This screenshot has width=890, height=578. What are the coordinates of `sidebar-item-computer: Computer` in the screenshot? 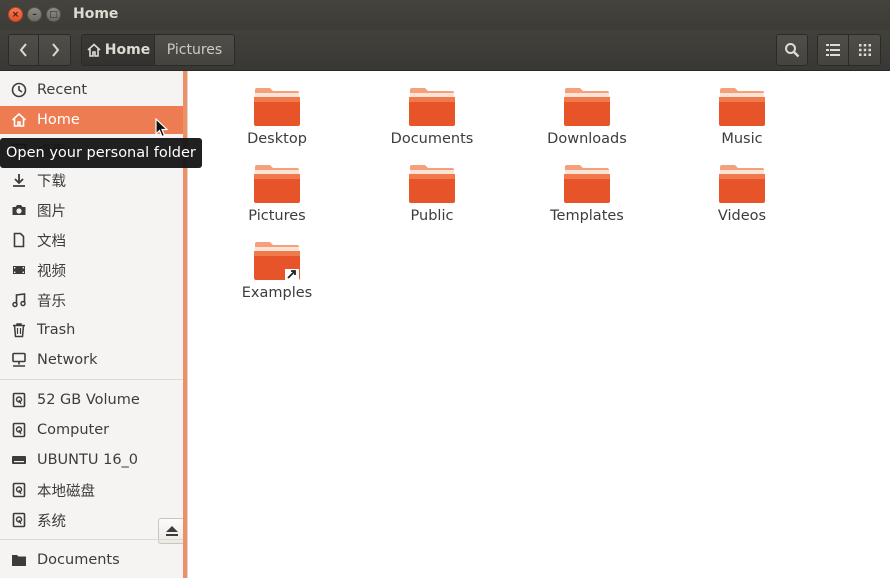 It's located at (91, 430).